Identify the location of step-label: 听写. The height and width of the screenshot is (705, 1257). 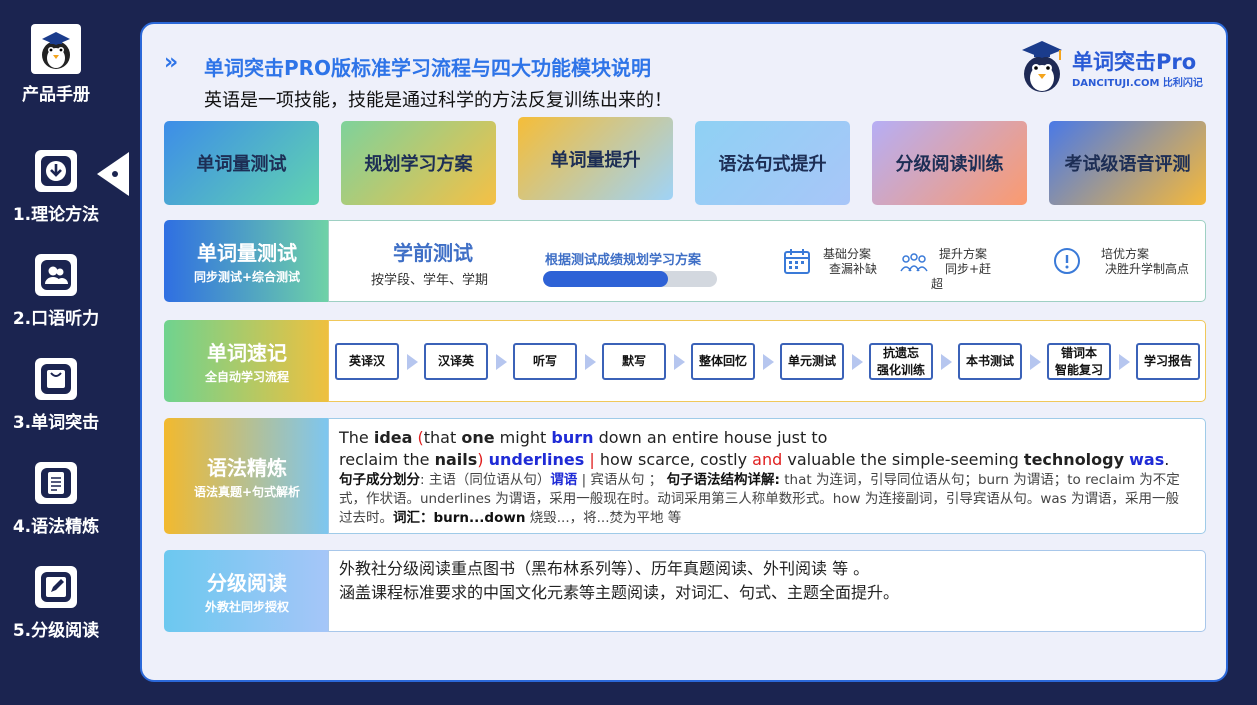
(544, 361).